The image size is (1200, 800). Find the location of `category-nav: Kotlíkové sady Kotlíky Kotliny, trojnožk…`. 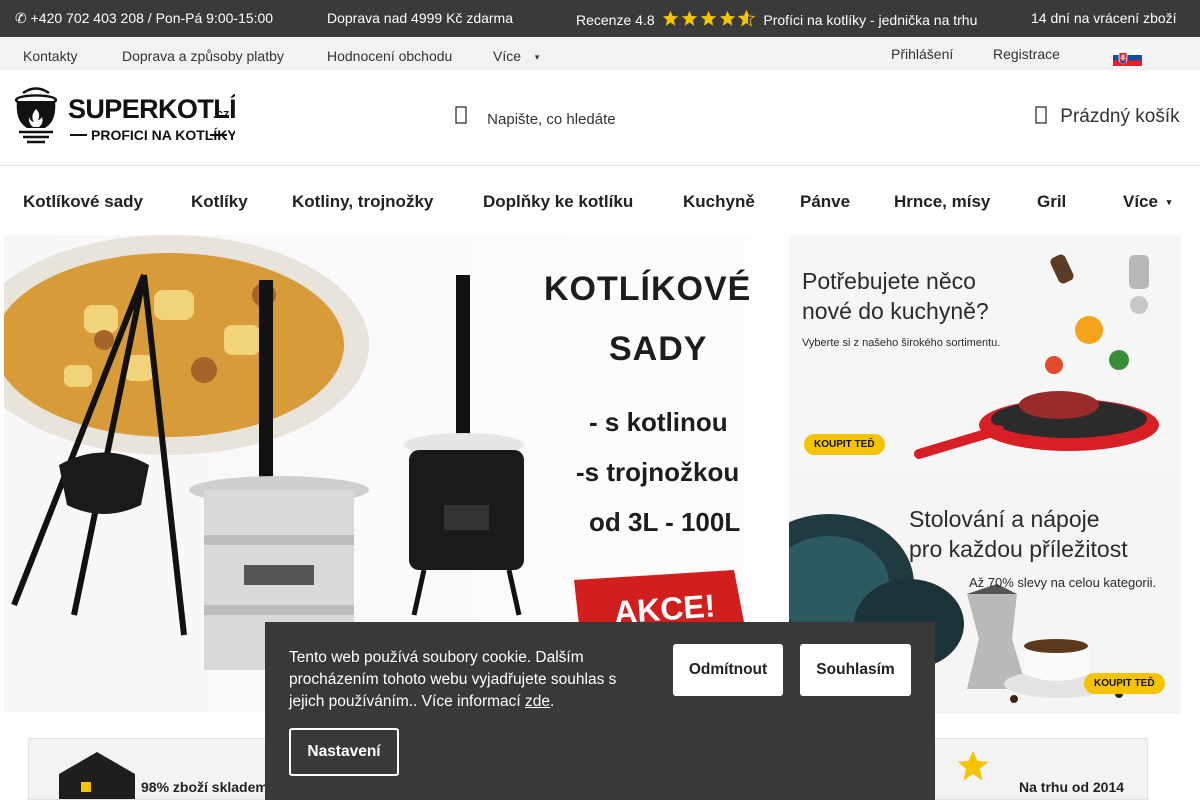

category-nav: Kotlíkové sady Kotlíky Kotliny, trojnožk… is located at coordinates (600, 201).